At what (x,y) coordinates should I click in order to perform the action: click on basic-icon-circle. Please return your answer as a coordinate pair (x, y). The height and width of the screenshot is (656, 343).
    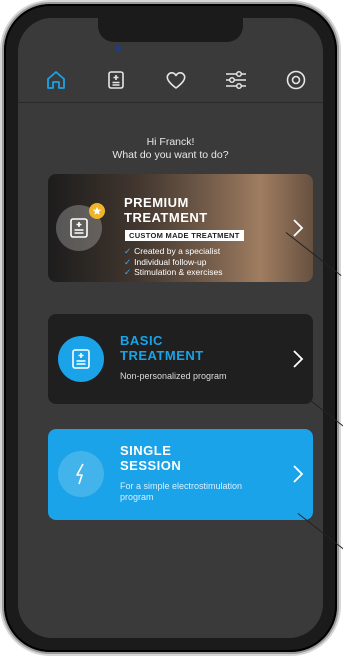
    Looking at the image, I should click on (81, 359).